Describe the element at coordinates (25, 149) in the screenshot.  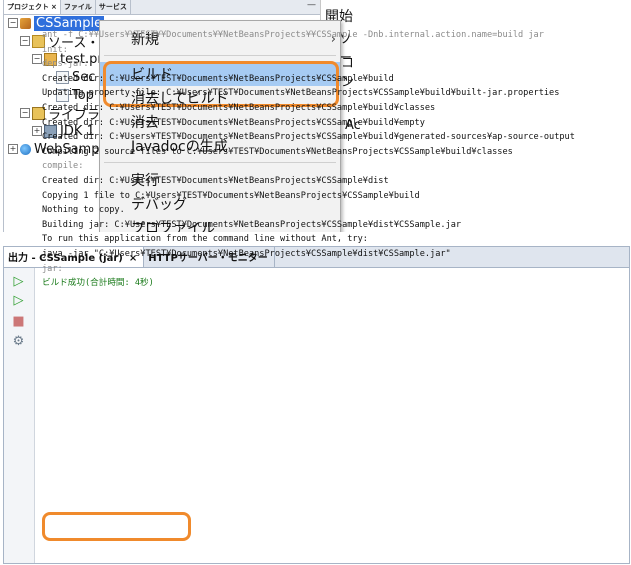
I see `web-project-icon` at that location.